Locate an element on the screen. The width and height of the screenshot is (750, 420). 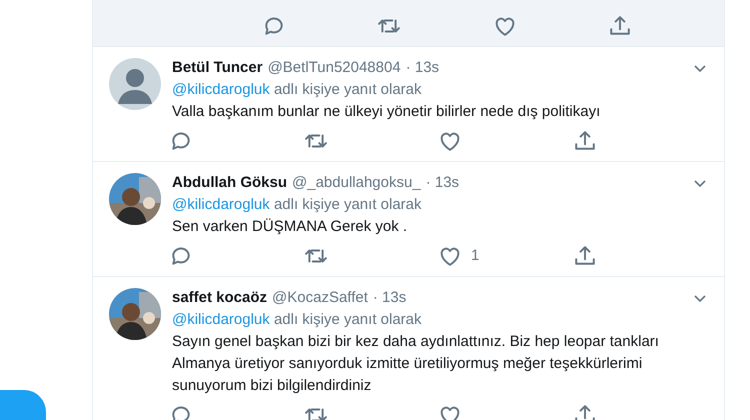
user-handle: @BetlTun52048804 is located at coordinates (334, 68).